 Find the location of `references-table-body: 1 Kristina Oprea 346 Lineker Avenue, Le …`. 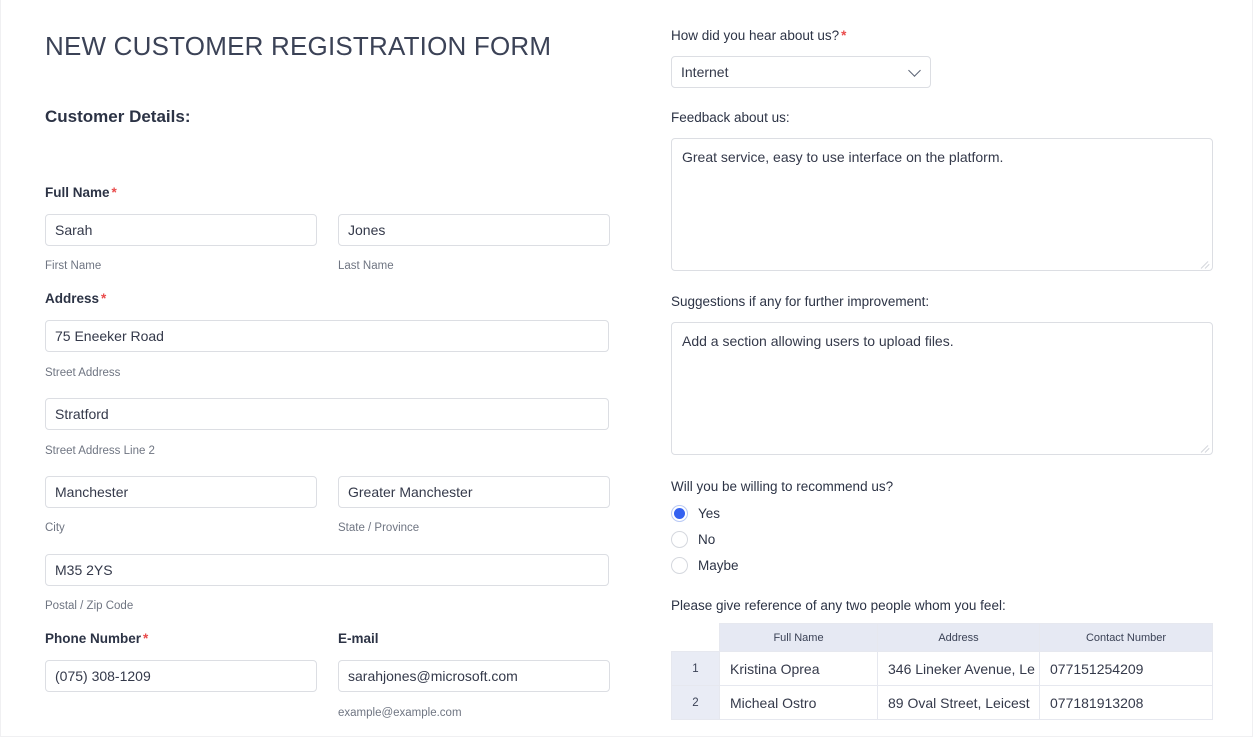

references-table-body: 1 Kristina Oprea 346 Lineker Avenue, Le … is located at coordinates (942, 685).